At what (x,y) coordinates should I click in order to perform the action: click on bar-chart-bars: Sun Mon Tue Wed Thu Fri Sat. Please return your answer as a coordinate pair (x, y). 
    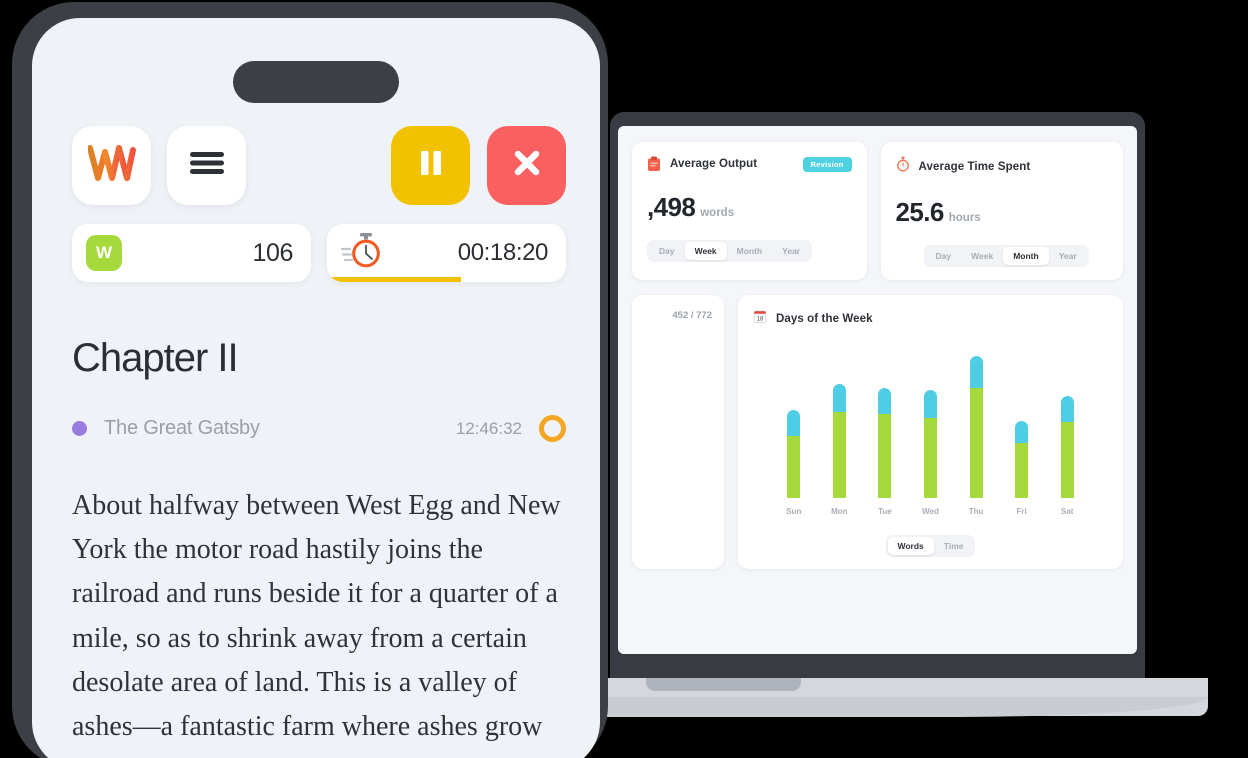
    Looking at the image, I should click on (930, 433).